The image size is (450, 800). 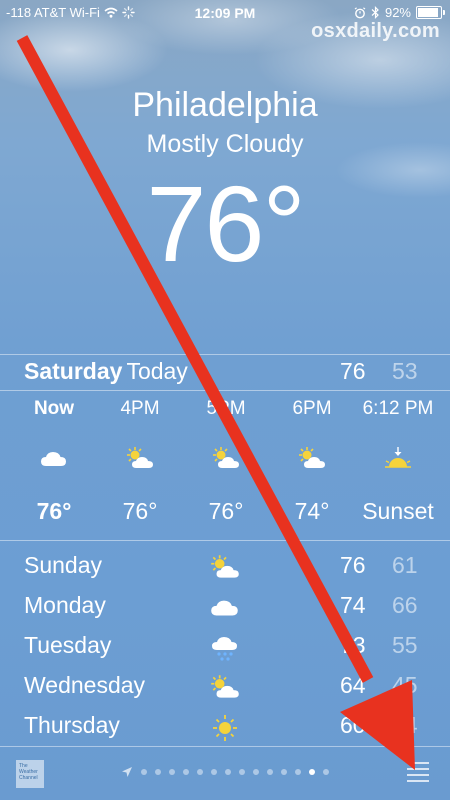 What do you see at coordinates (127, 772) in the screenshot?
I see `location-arrow-icon` at bounding box center [127, 772].